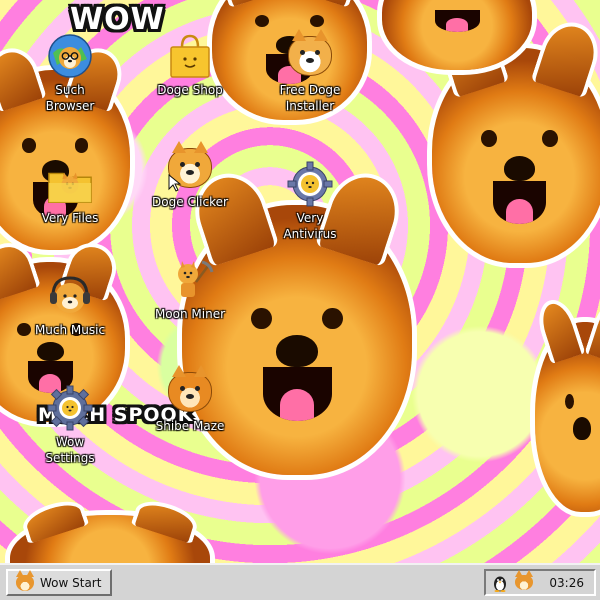 Image resolution: width=600 pixels, height=600 pixels. I want to click on shibe-installer-icon, so click(310, 54).